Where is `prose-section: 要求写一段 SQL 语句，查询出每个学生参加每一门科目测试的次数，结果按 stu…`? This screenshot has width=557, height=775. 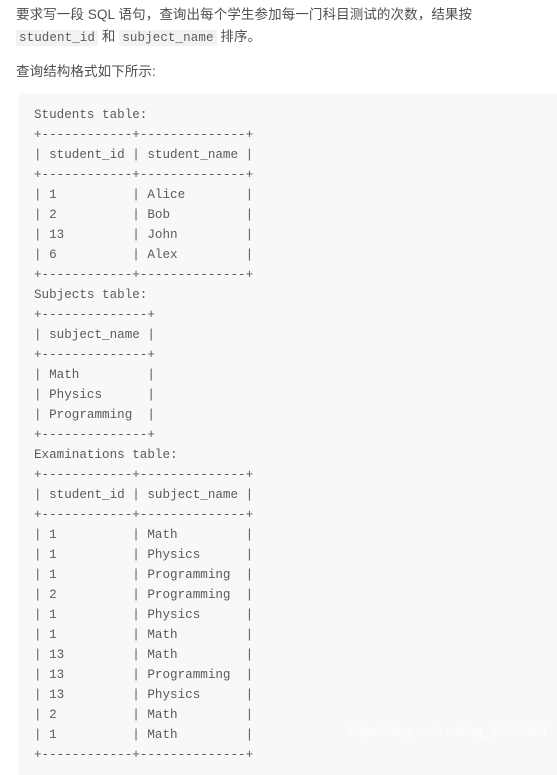 prose-section: 要求写一段 SQL 语句，查询出每个学生参加每一门科目测试的次数，结果按 stu… is located at coordinates (278, 46).